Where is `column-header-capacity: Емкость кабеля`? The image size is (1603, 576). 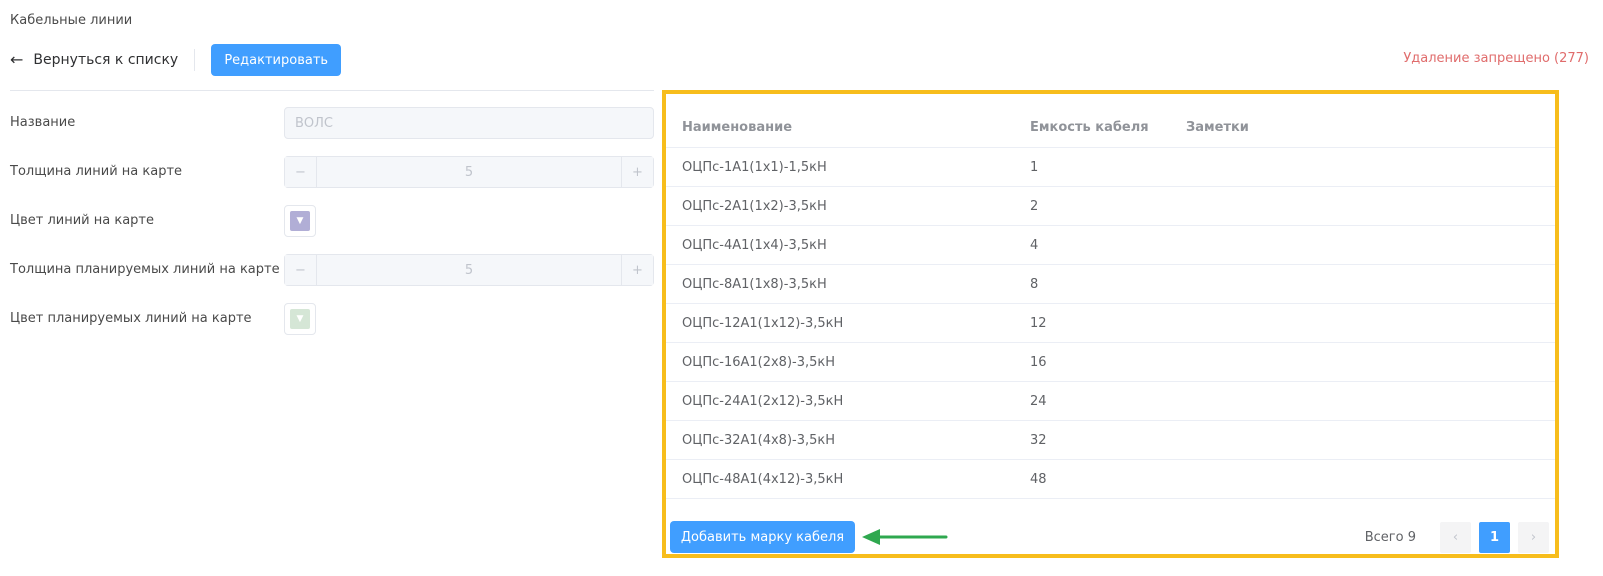
column-header-capacity: Емкость кабеля is located at coordinates (1108, 127).